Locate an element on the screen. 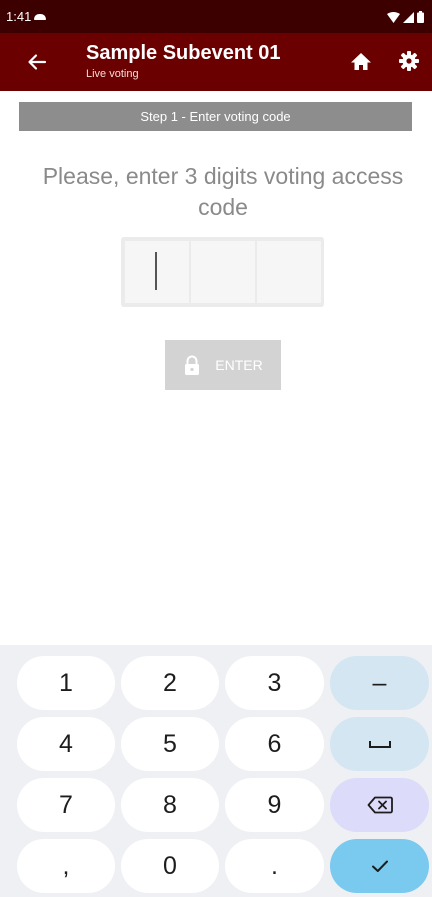 The width and height of the screenshot is (432, 897). enter-button: ENTER is located at coordinates (223, 365).